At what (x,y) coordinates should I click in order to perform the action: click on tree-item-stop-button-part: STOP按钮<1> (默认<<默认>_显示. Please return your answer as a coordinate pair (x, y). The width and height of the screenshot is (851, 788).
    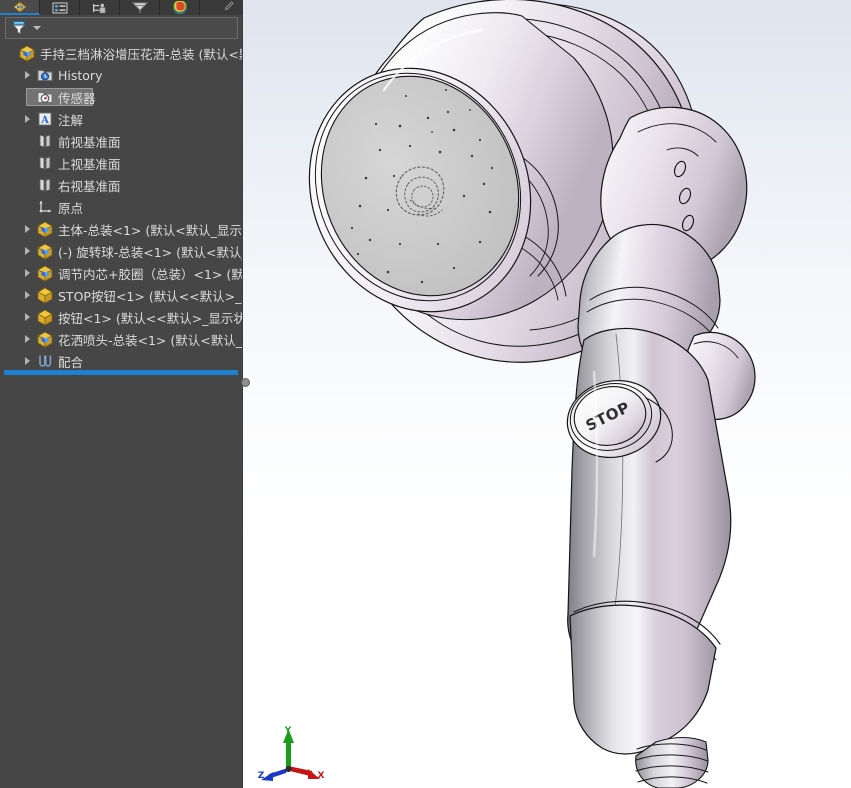
    Looking at the image, I should click on (121, 295).